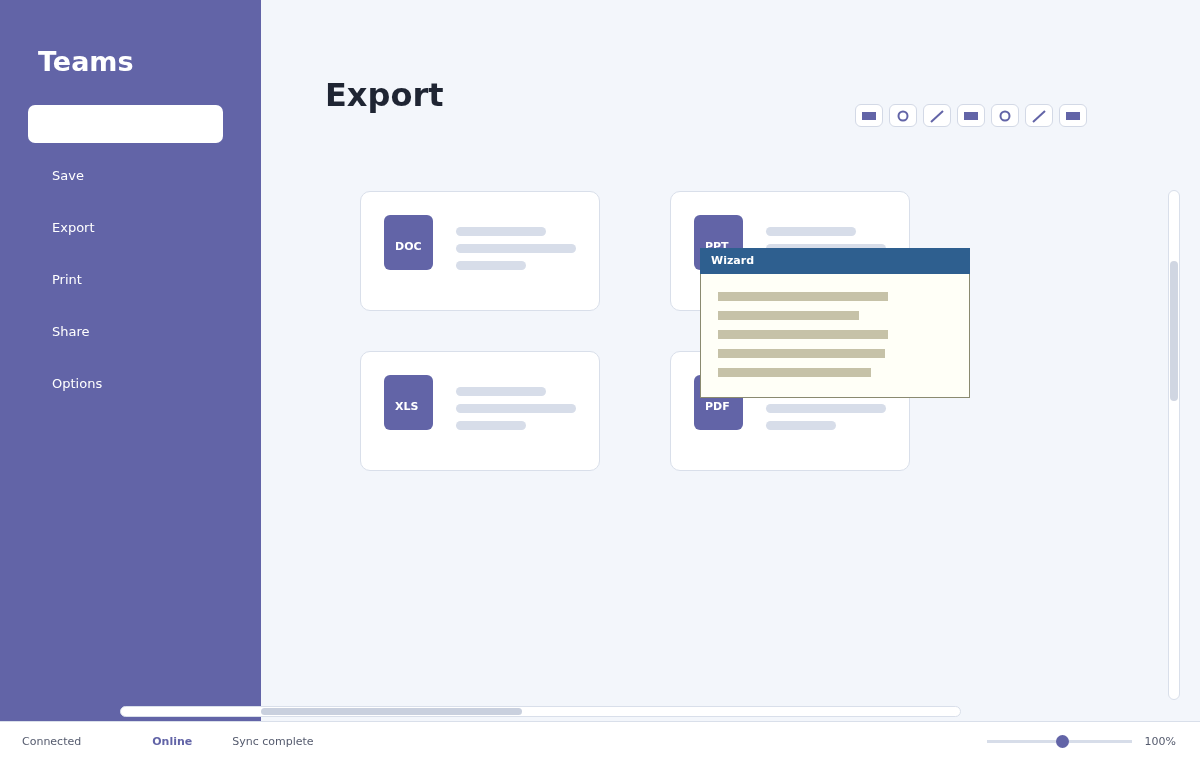  I want to click on status-text: Sync complete, so click(273, 741).